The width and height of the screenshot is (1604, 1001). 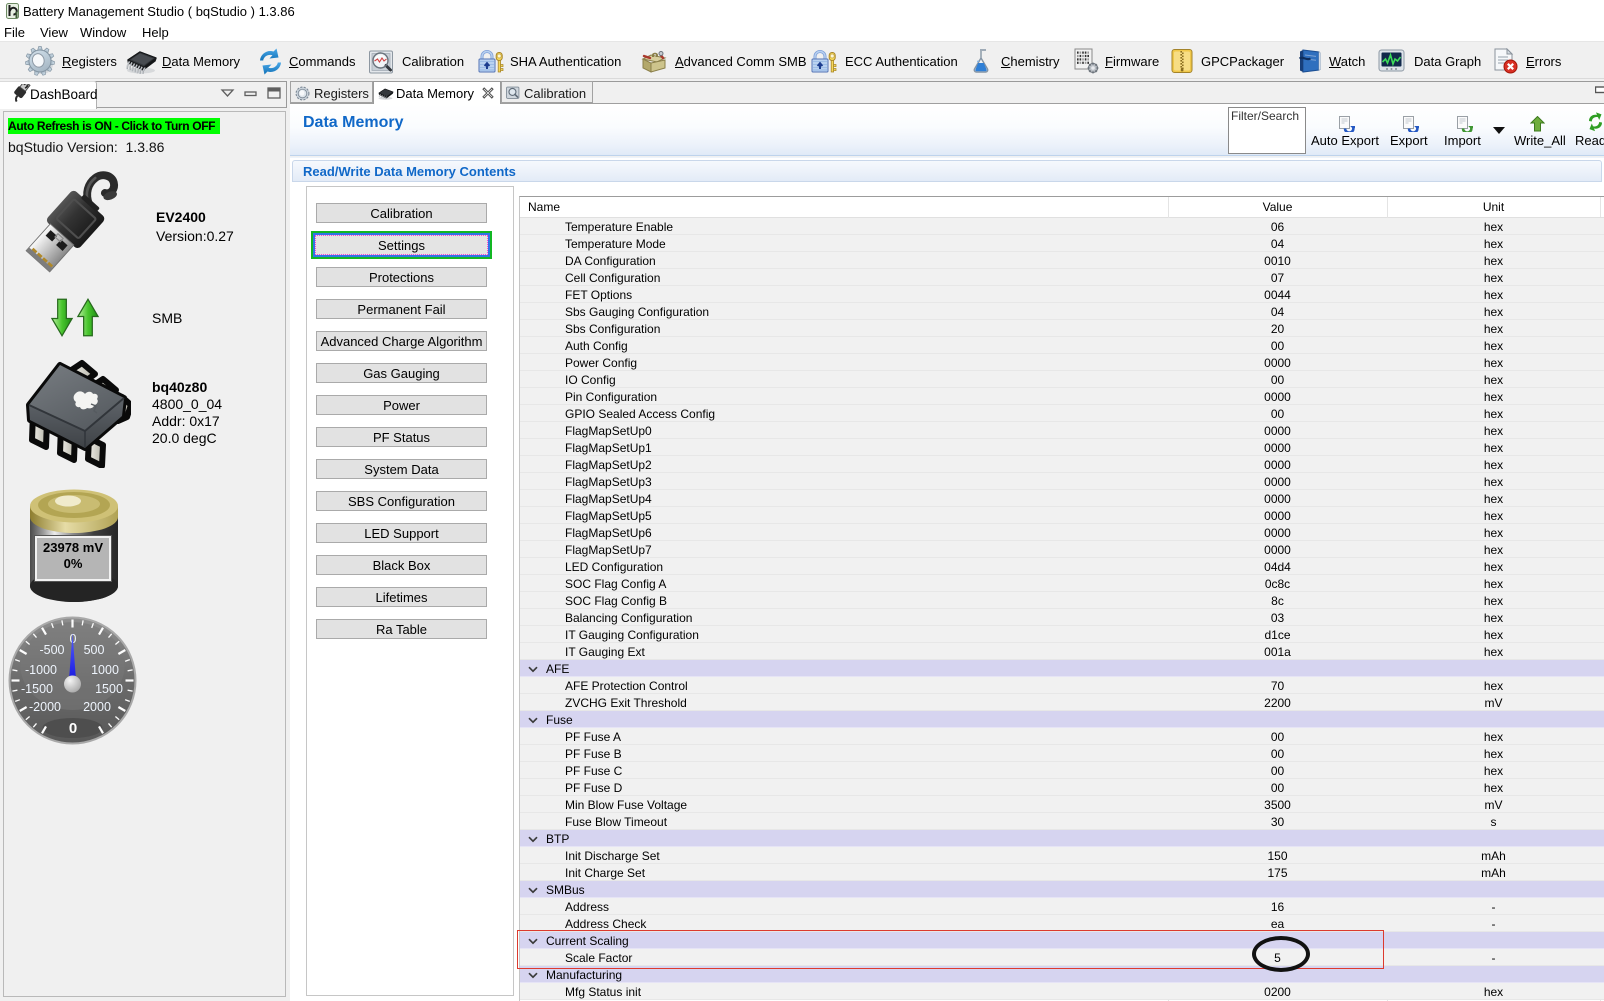 What do you see at coordinates (37, 689) in the screenshot?
I see `svg-text: -1500` at bounding box center [37, 689].